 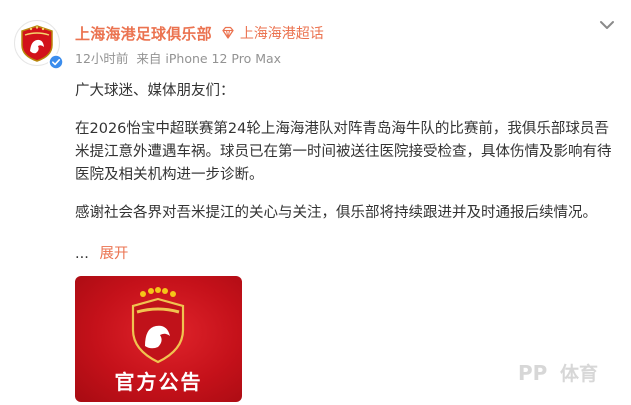 I want to click on verified-badge-icon, so click(x=56, y=62).